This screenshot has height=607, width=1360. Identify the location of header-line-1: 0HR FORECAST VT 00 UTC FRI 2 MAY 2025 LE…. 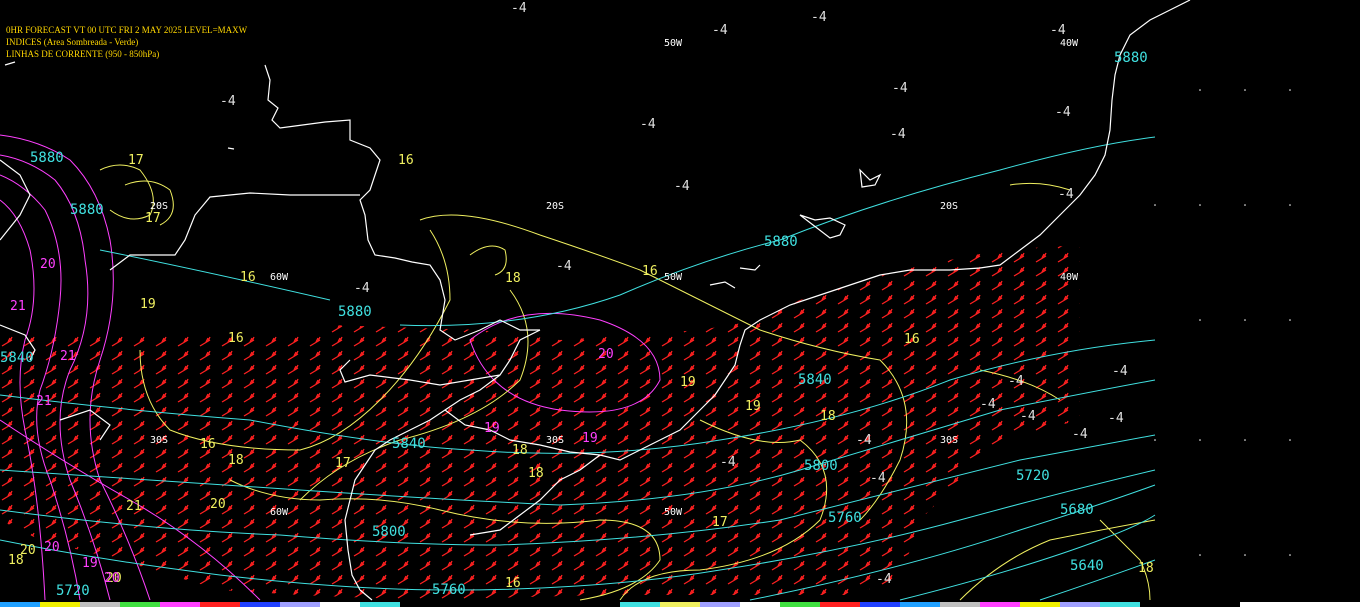
(127, 30).